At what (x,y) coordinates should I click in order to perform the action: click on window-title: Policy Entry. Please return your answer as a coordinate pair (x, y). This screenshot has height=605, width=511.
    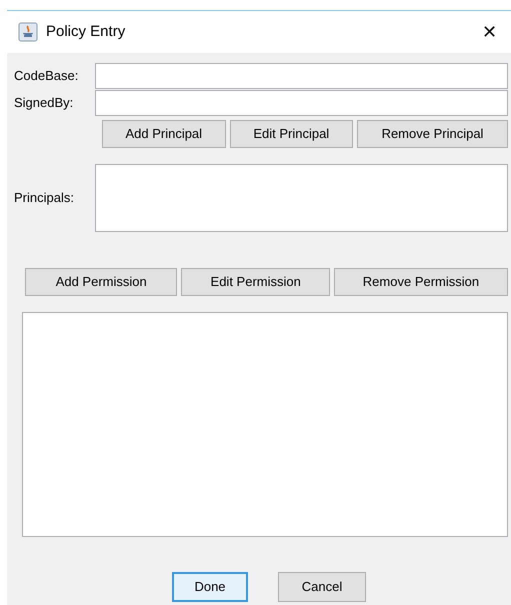
    Looking at the image, I should click on (86, 32).